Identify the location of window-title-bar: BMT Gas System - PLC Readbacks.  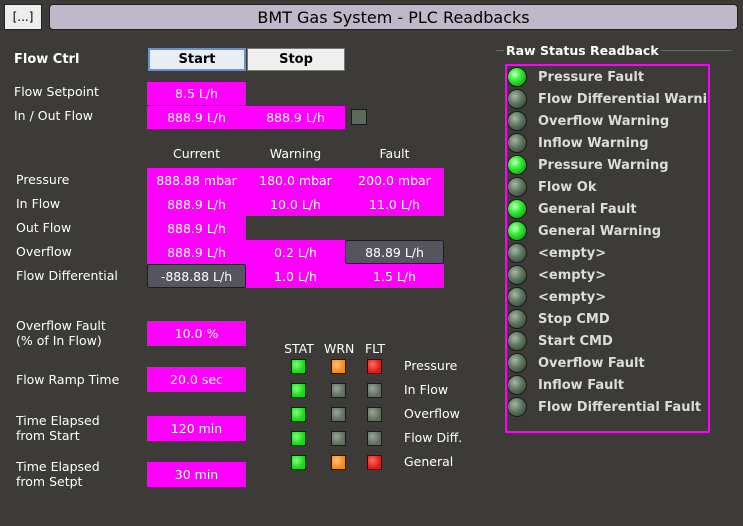
(393, 17).